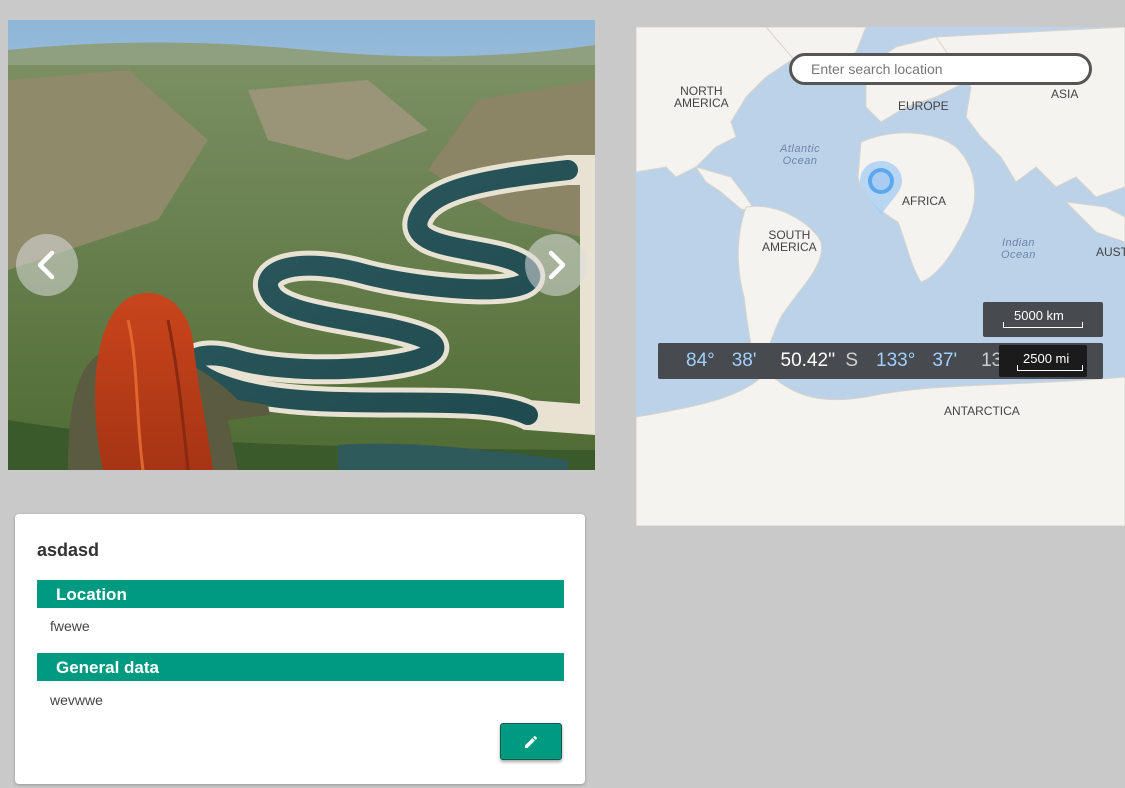  Describe the element at coordinates (808, 360) in the screenshot. I see `lat-seconds: 50.42''` at that location.